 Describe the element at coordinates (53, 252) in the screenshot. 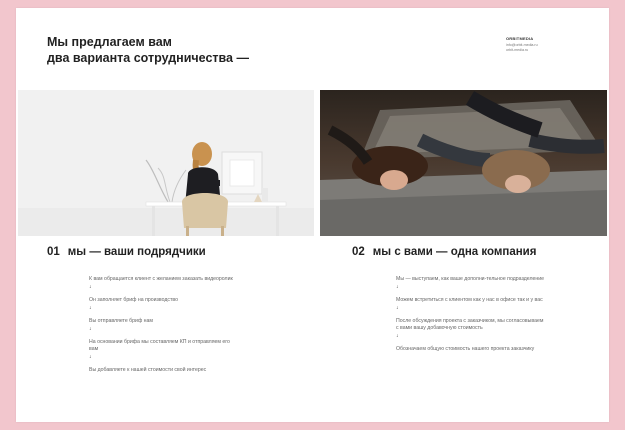

I see `section-1-number: 01` at that location.